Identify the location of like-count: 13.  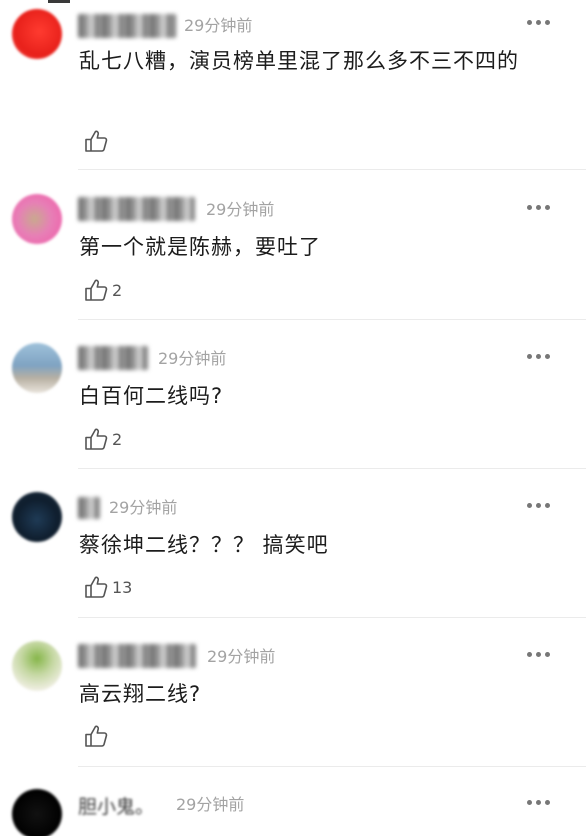
(122, 587).